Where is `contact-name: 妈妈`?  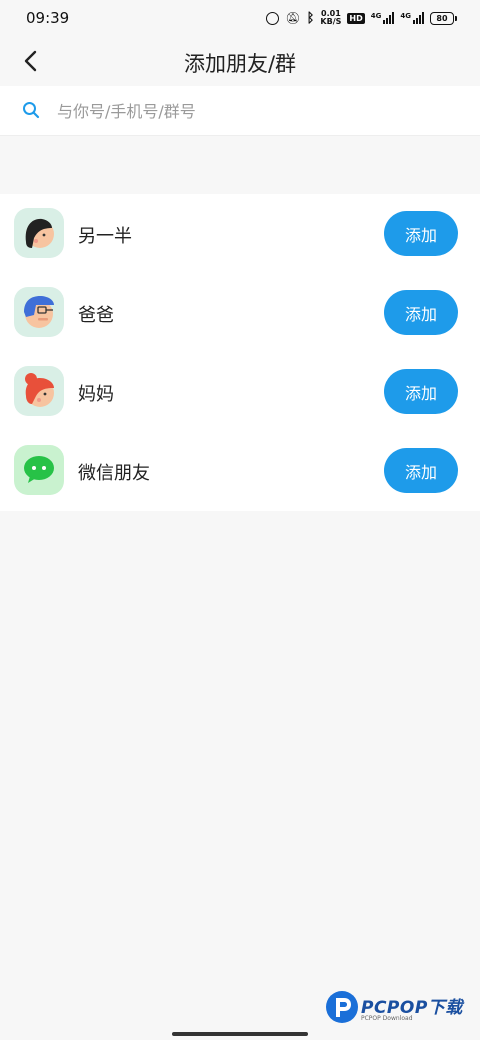
contact-name: 妈妈 is located at coordinates (96, 394).